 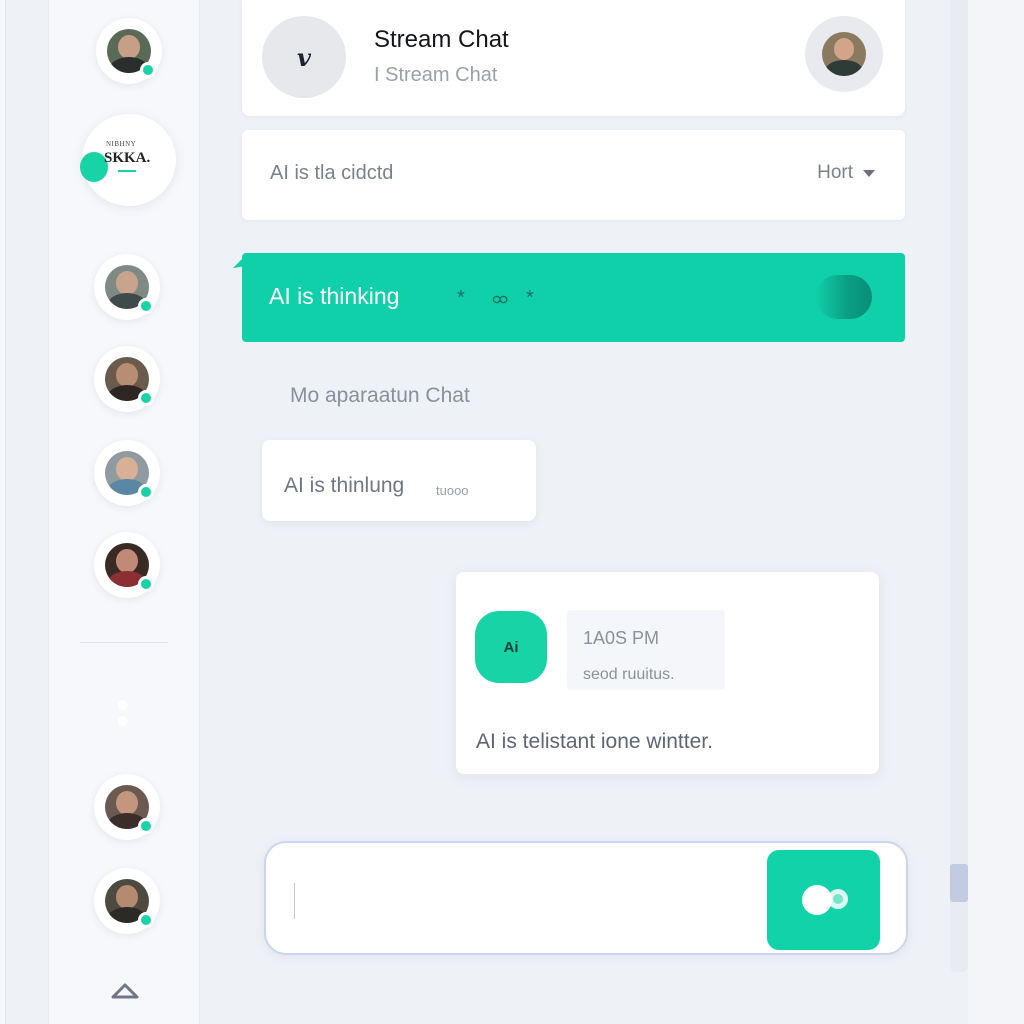 What do you see at coordinates (522, 898) in the screenshot?
I see `message-input` at bounding box center [522, 898].